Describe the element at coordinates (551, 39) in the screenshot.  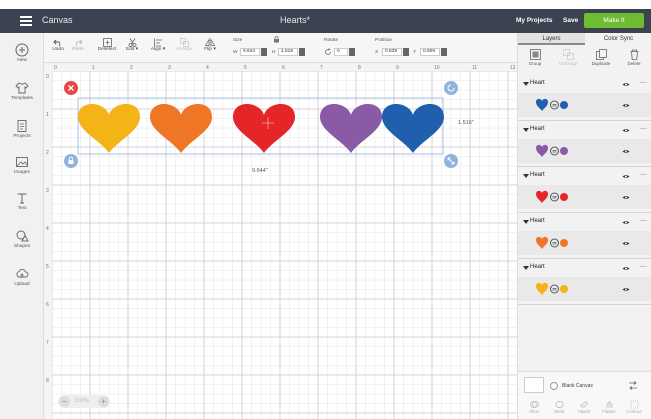
I see `tab-layers: Layers` at that location.